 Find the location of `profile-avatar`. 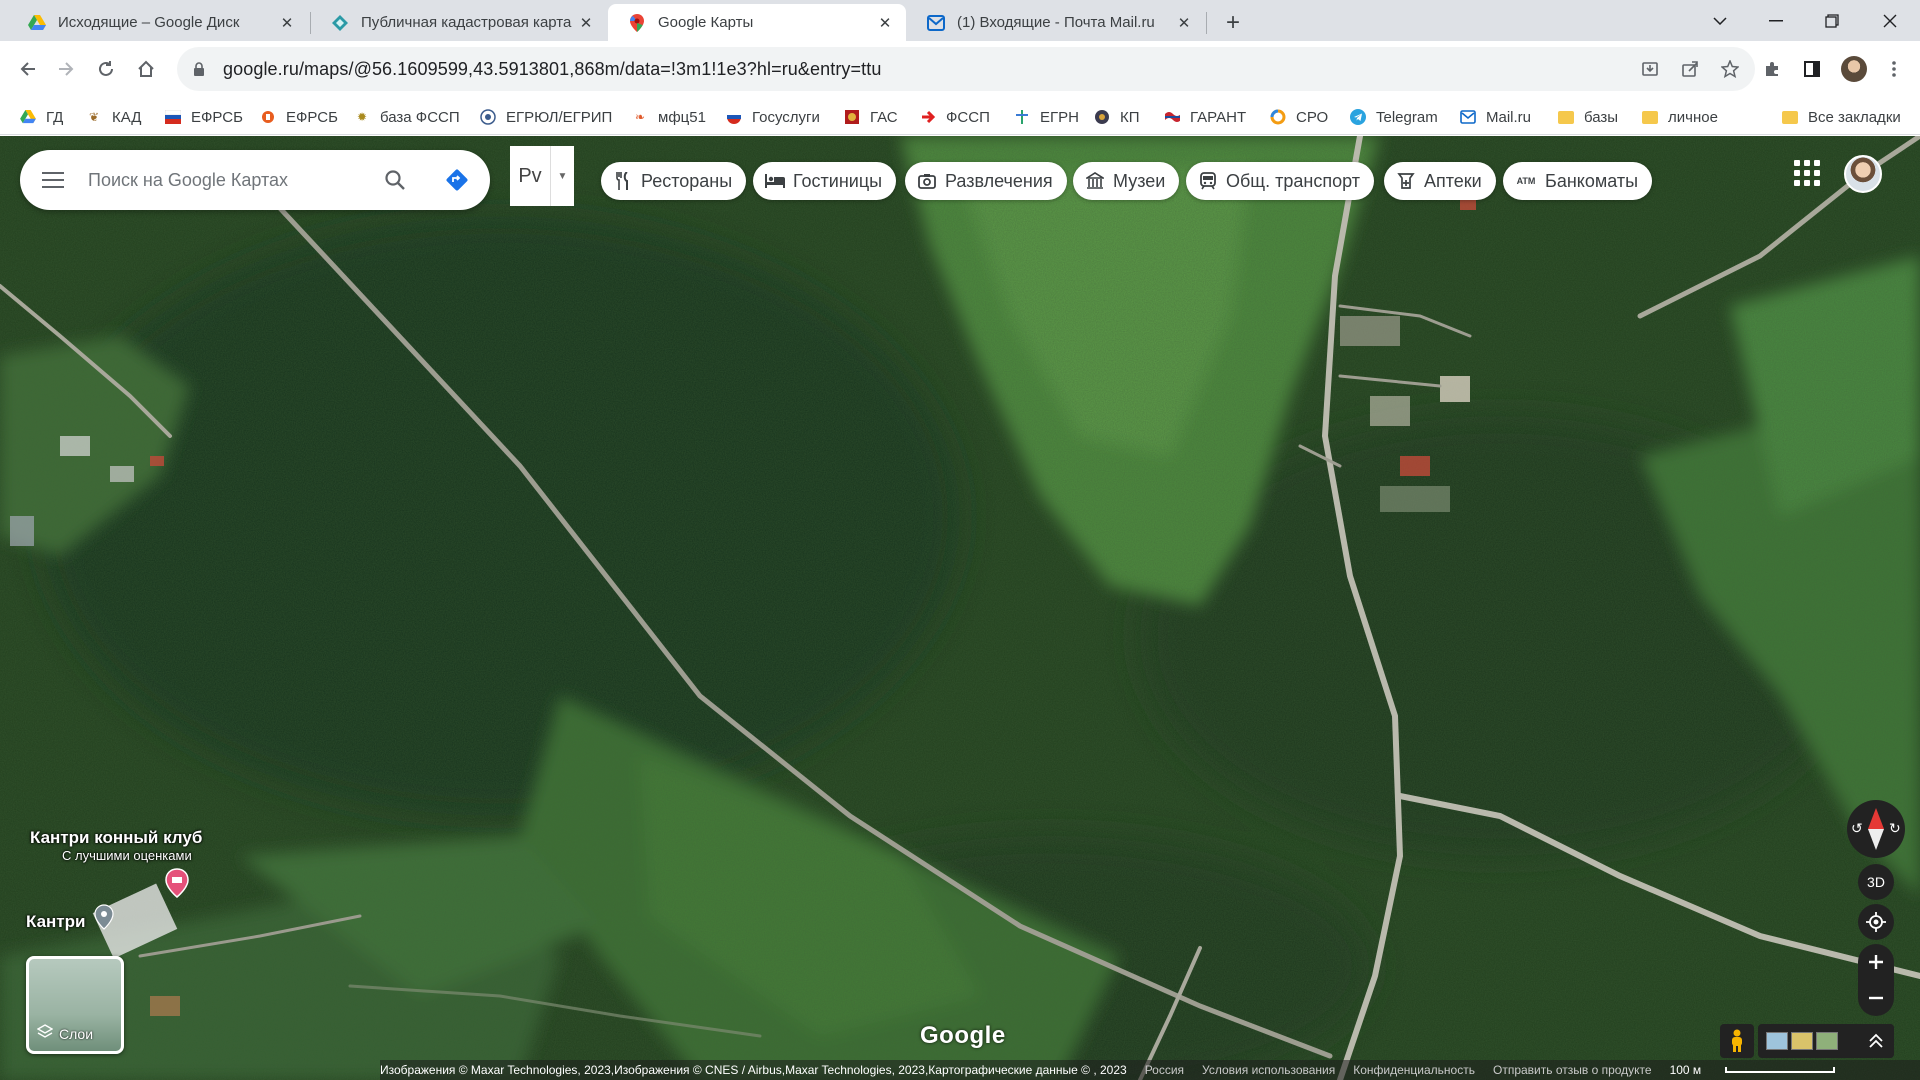

profile-avatar is located at coordinates (1854, 69).